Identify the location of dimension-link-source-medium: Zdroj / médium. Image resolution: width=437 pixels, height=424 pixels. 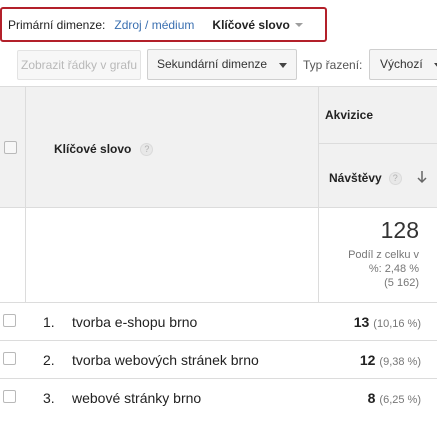
(154, 25).